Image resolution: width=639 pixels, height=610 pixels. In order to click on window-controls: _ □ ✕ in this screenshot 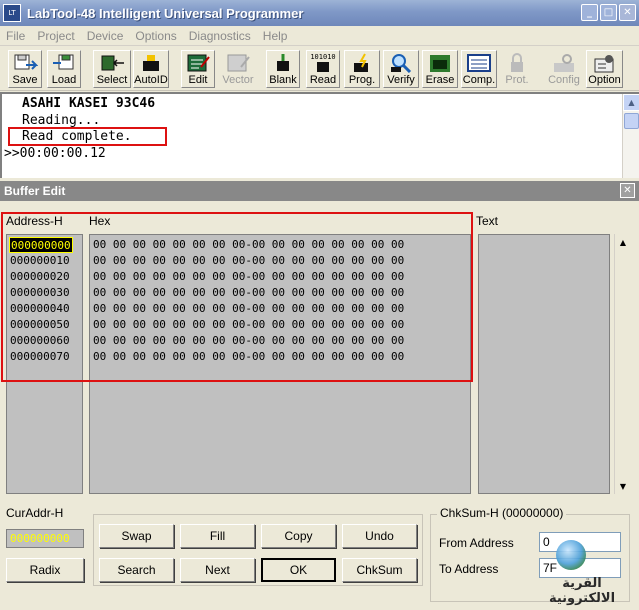, I will do `click(608, 12)`.